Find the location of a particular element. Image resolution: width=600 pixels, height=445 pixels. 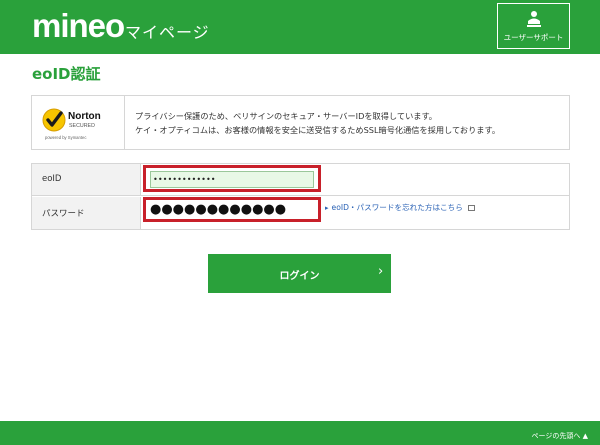

login-button: ログイン › is located at coordinates (299, 273).